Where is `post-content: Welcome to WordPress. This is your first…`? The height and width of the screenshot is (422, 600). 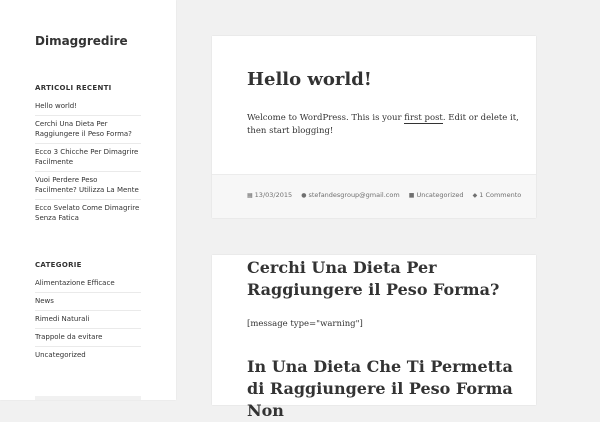
post-content: Welcome to WordPress. This is your first… is located at coordinates (384, 125).